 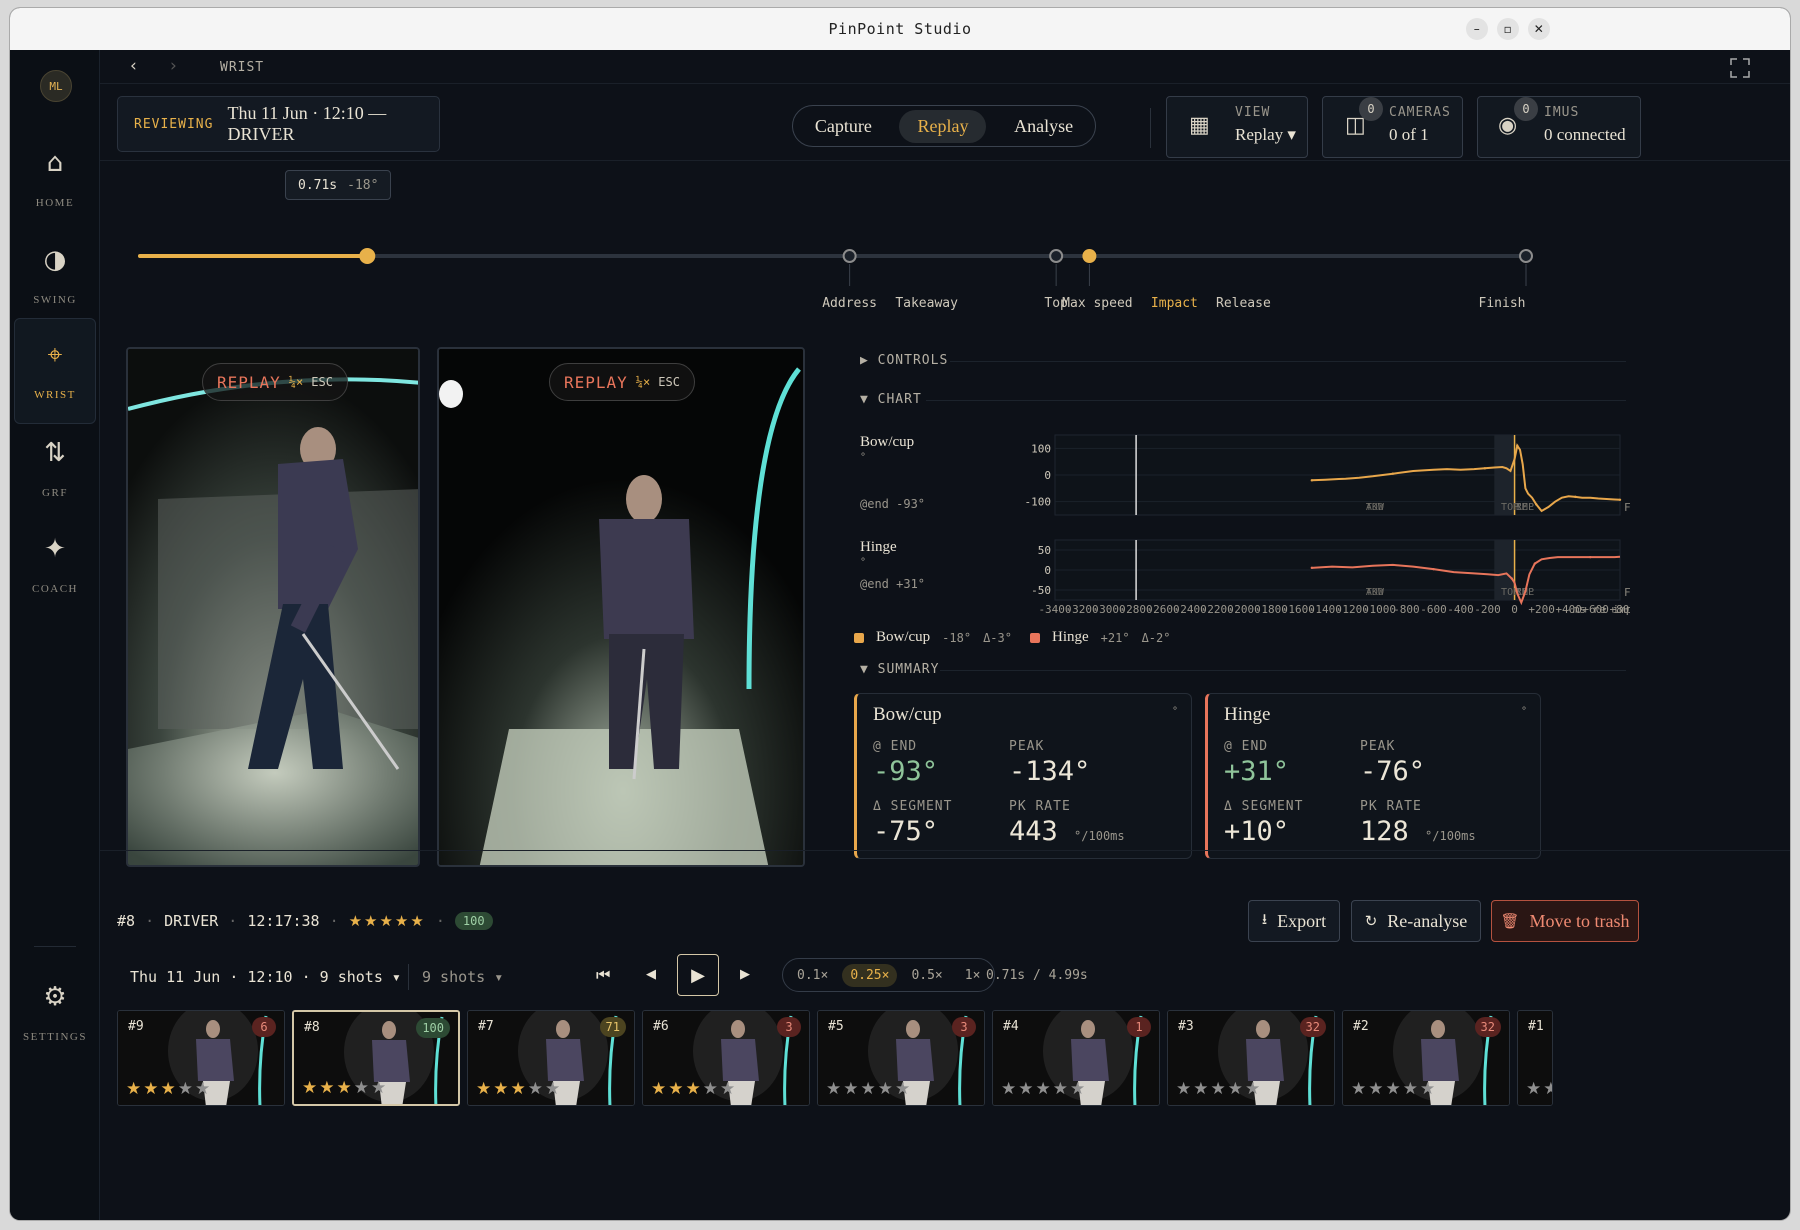 I want to click on sidebar-item-wrist: ⌖ WRIST, so click(x=55, y=371).